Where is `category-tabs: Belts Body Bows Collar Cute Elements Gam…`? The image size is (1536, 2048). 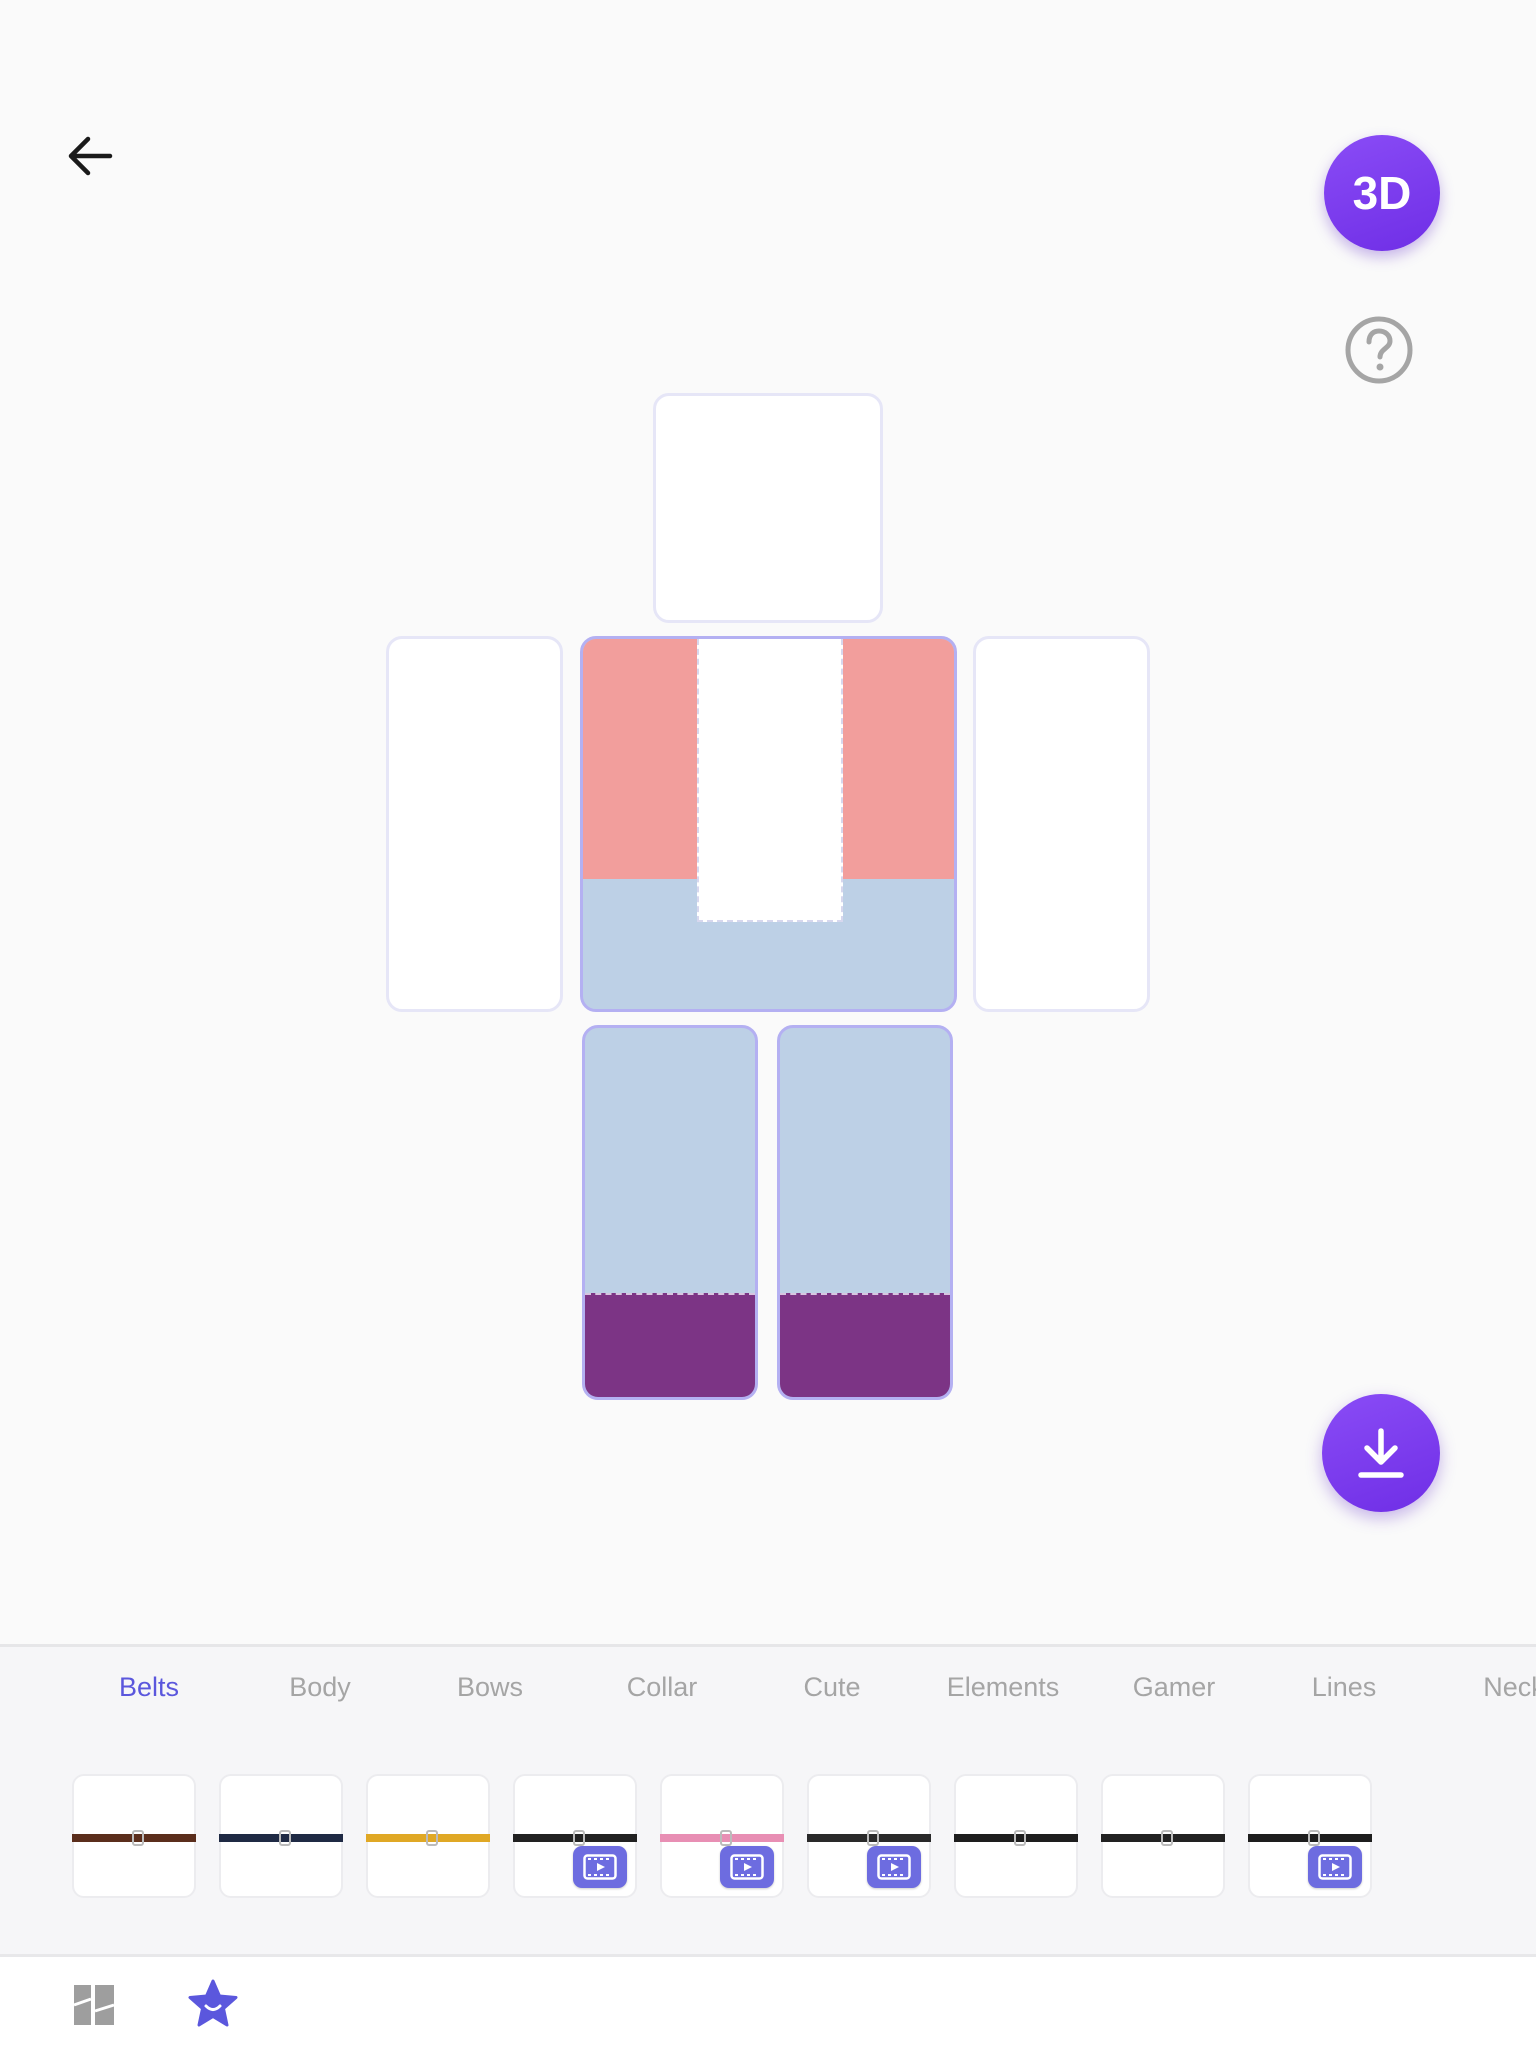
category-tabs: Belts Body Bows Collar Cute Elements Gam… is located at coordinates (768, 1698).